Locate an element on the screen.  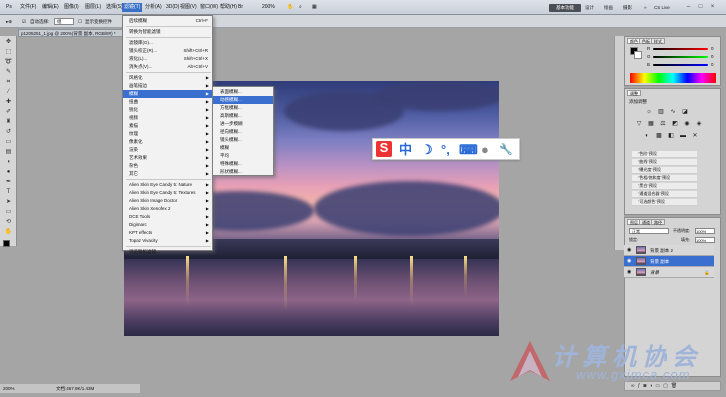
blend-mode-select: 正常 is located at coordinates (649, 231).